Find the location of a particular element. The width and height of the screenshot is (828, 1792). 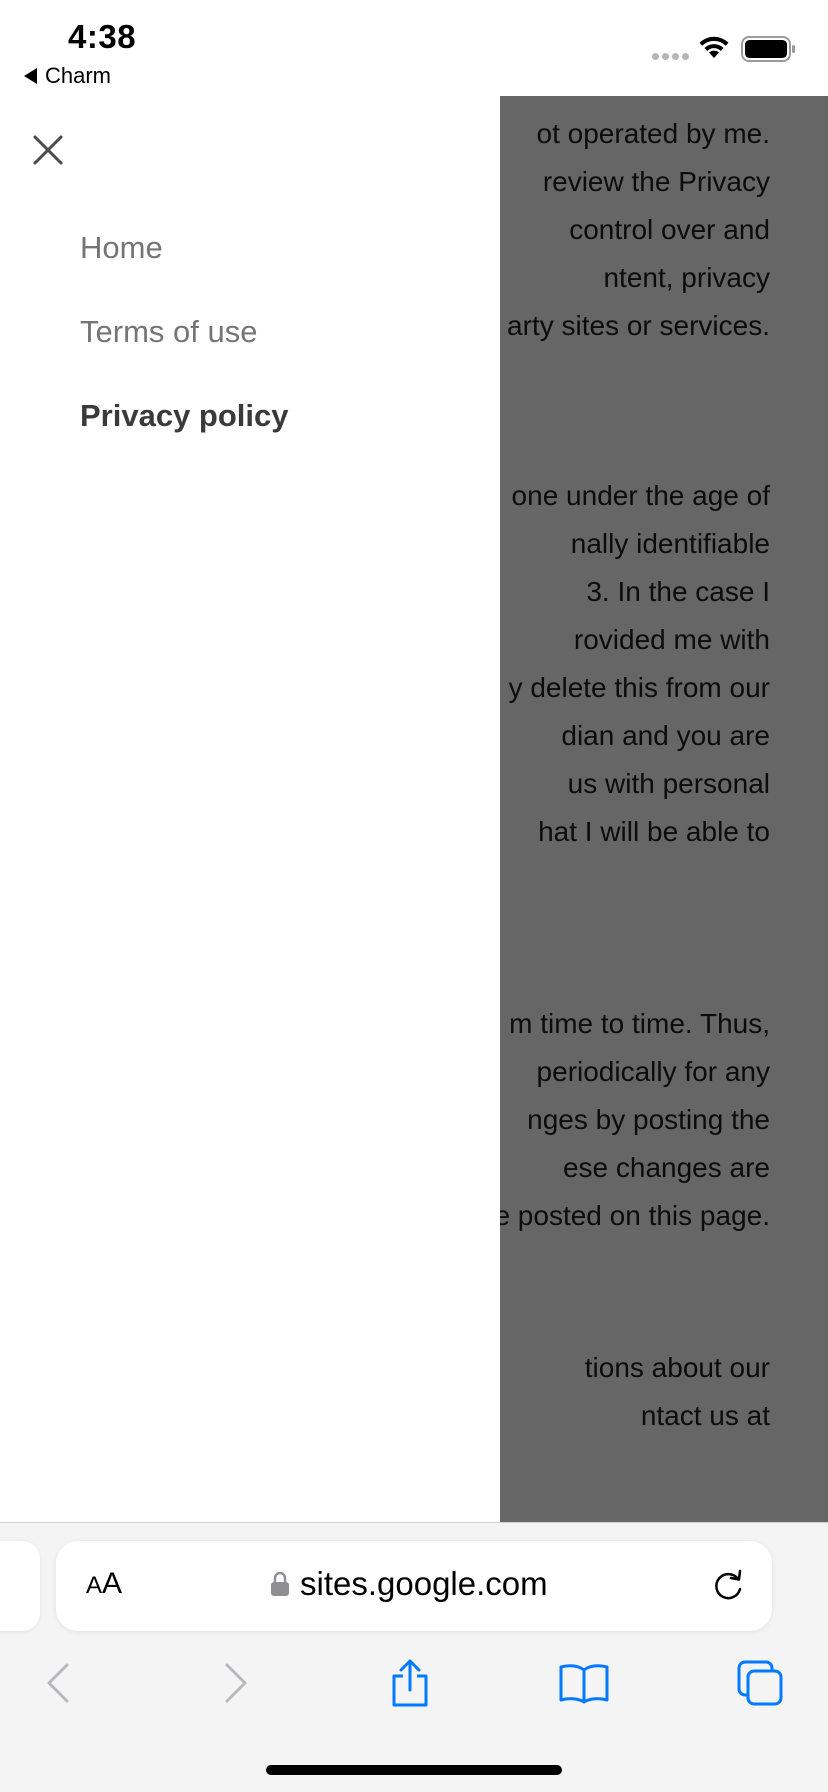

close-menu-button is located at coordinates (48, 150).